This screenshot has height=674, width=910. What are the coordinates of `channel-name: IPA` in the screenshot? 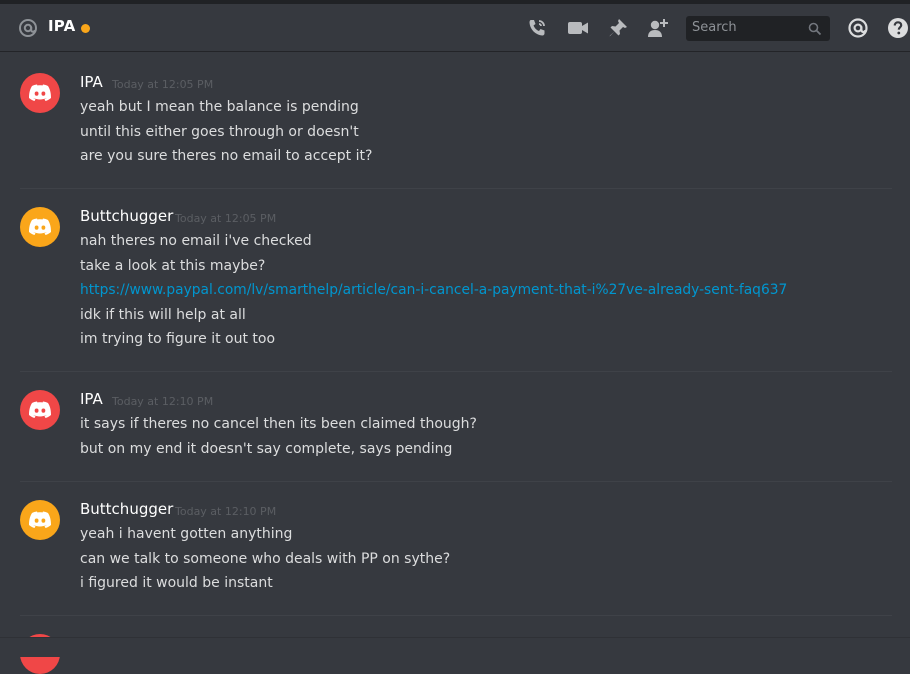 It's located at (62, 26).